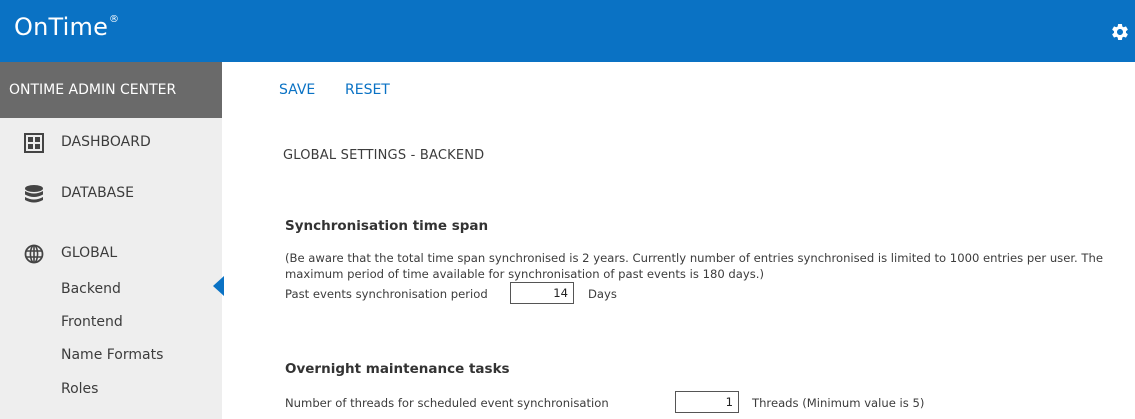 This screenshot has width=1135, height=419. What do you see at coordinates (602, 294) in the screenshot?
I see `past-events-period-unit: Days` at bounding box center [602, 294].